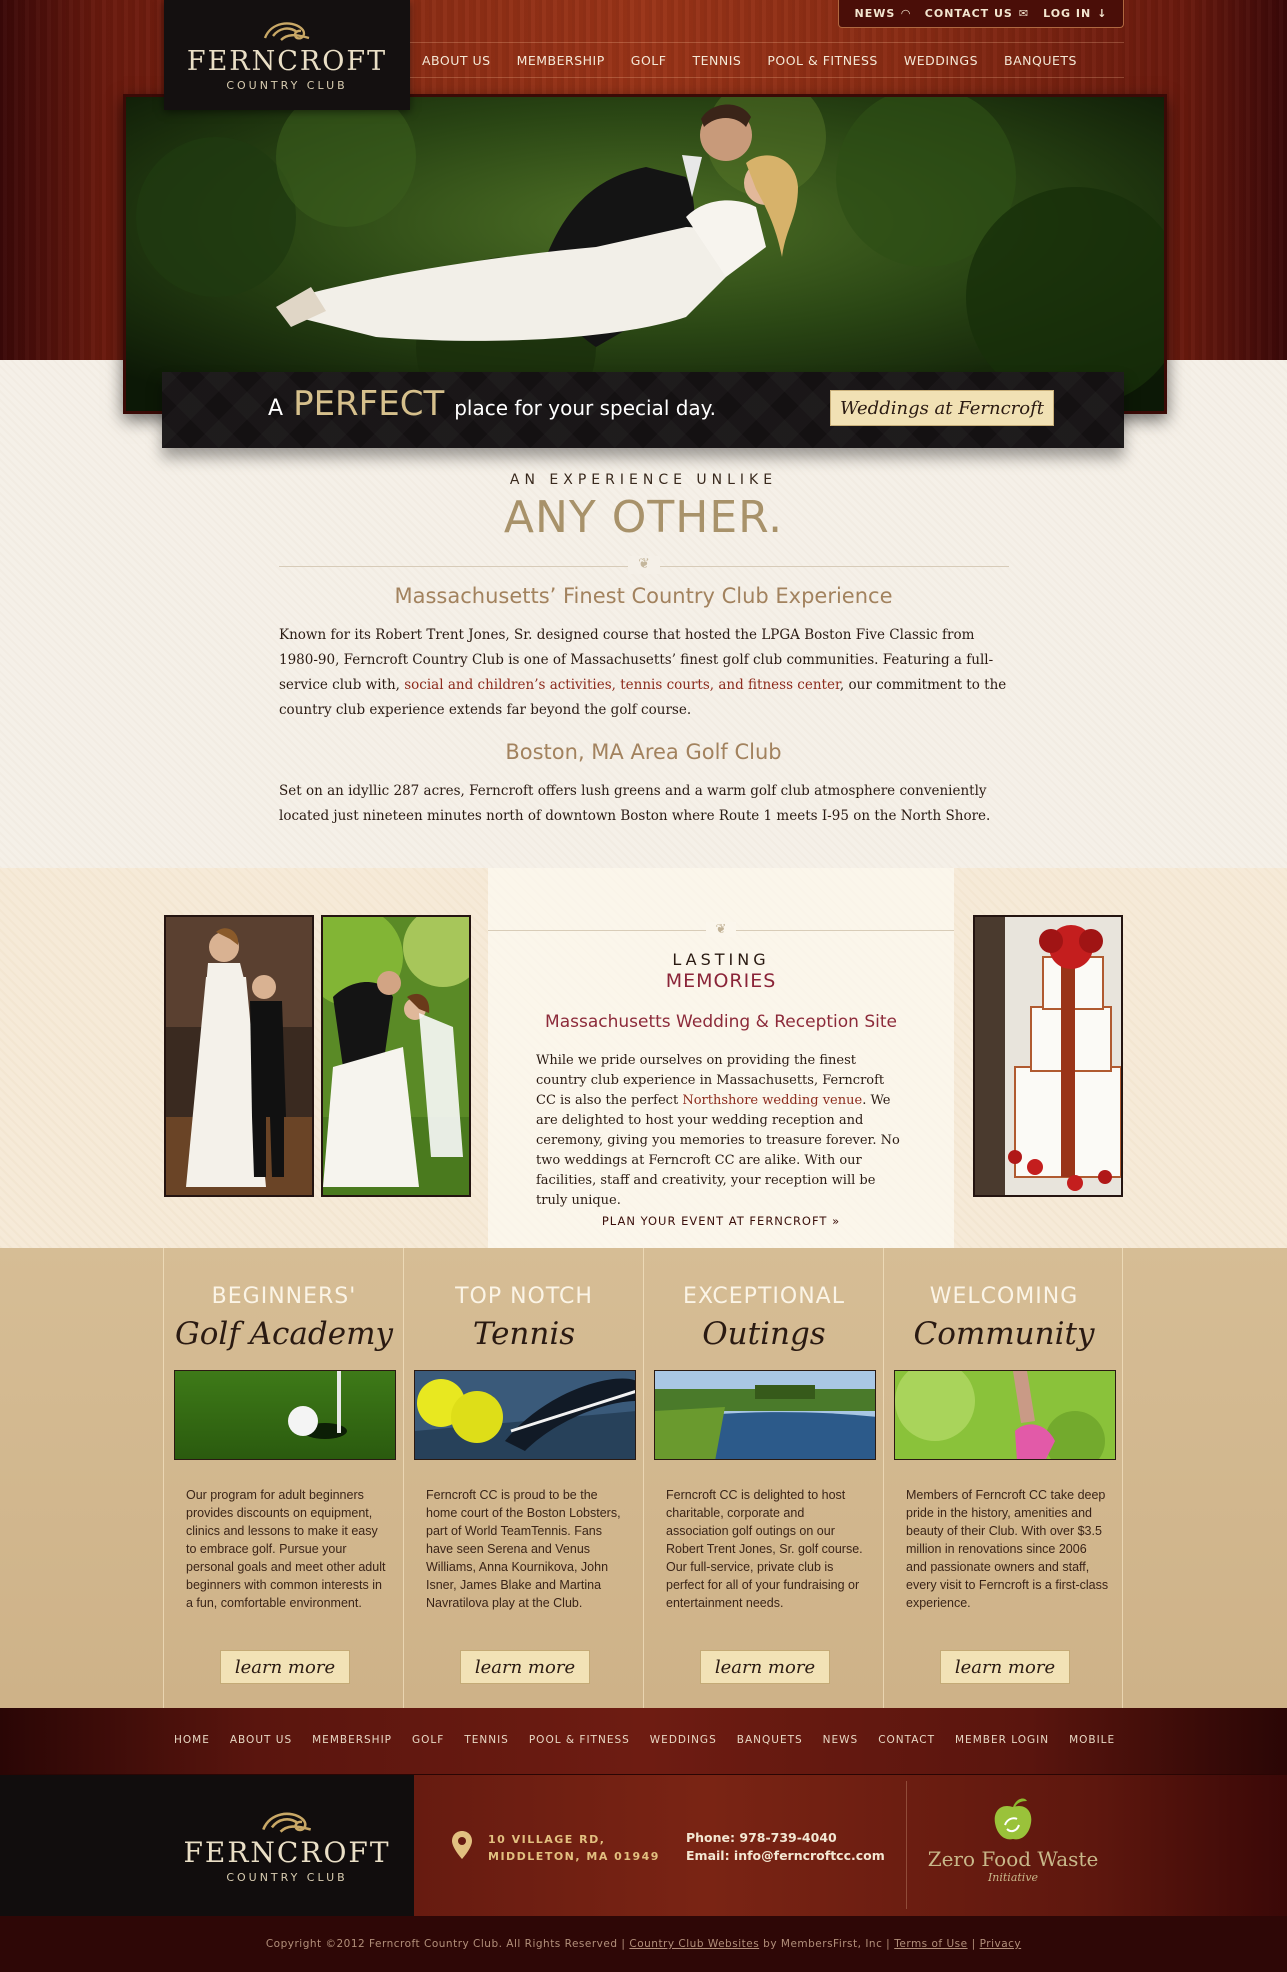  Describe the element at coordinates (369, 404) in the screenshot. I see `banner-perfect: PERFECT` at that location.